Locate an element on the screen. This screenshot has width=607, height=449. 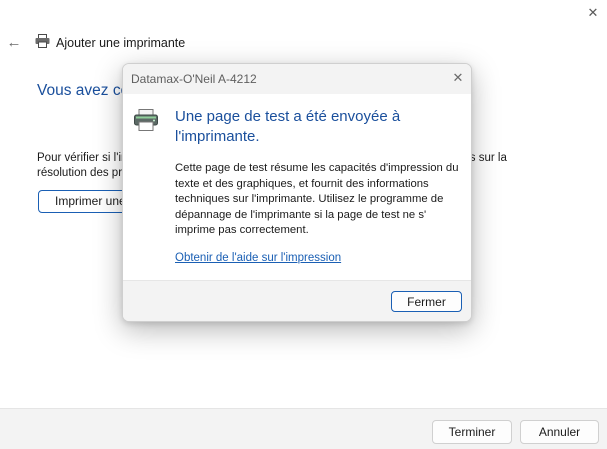
print-help-link: Obtenir de l'aide sur l'impression is located at coordinates (258, 258).